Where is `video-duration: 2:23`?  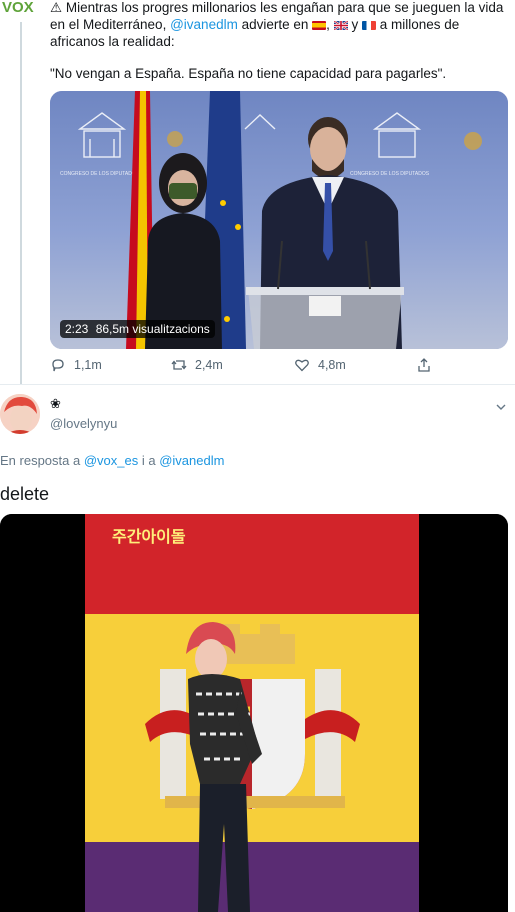 video-duration: 2:23 is located at coordinates (77, 329).